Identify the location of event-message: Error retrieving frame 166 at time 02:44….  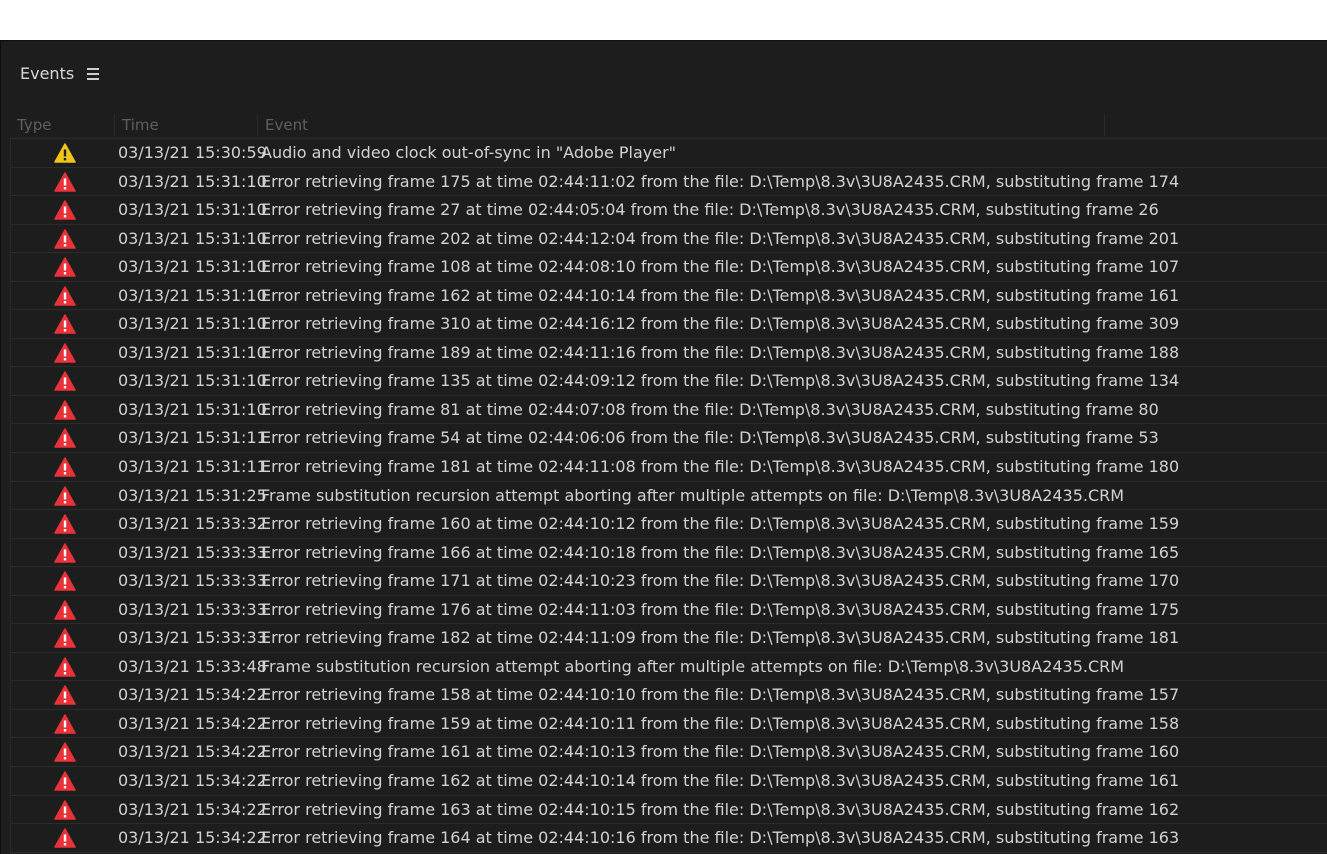
(720, 552).